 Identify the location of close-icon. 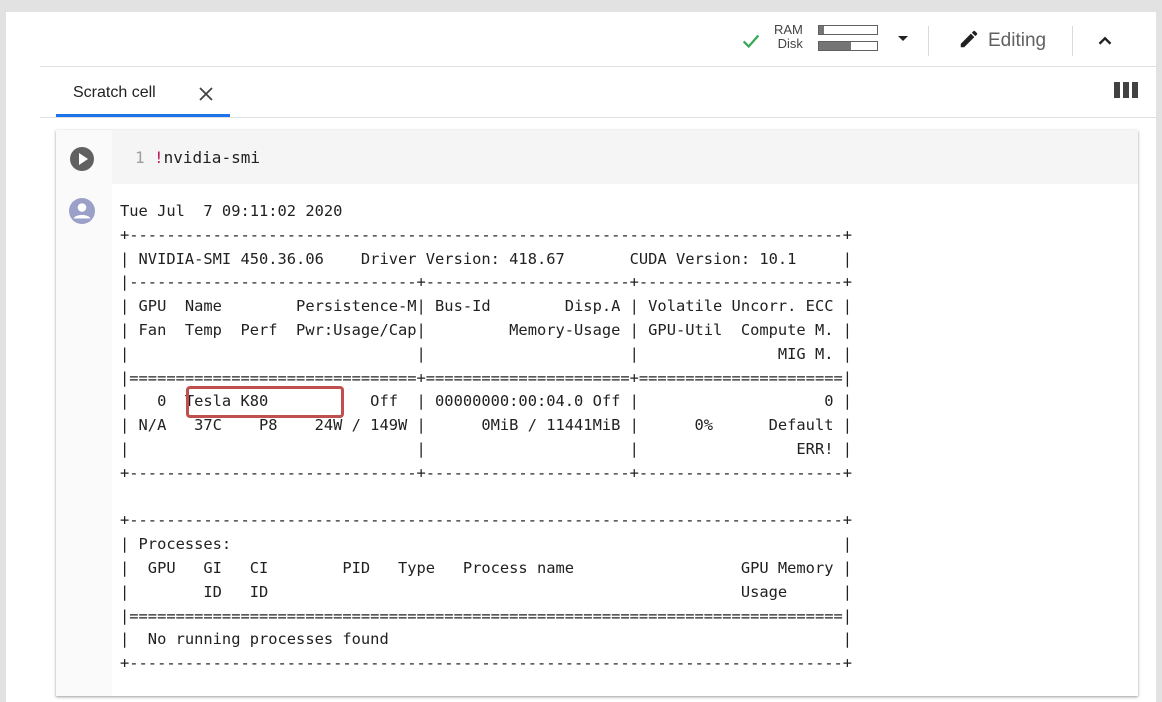
(206, 94).